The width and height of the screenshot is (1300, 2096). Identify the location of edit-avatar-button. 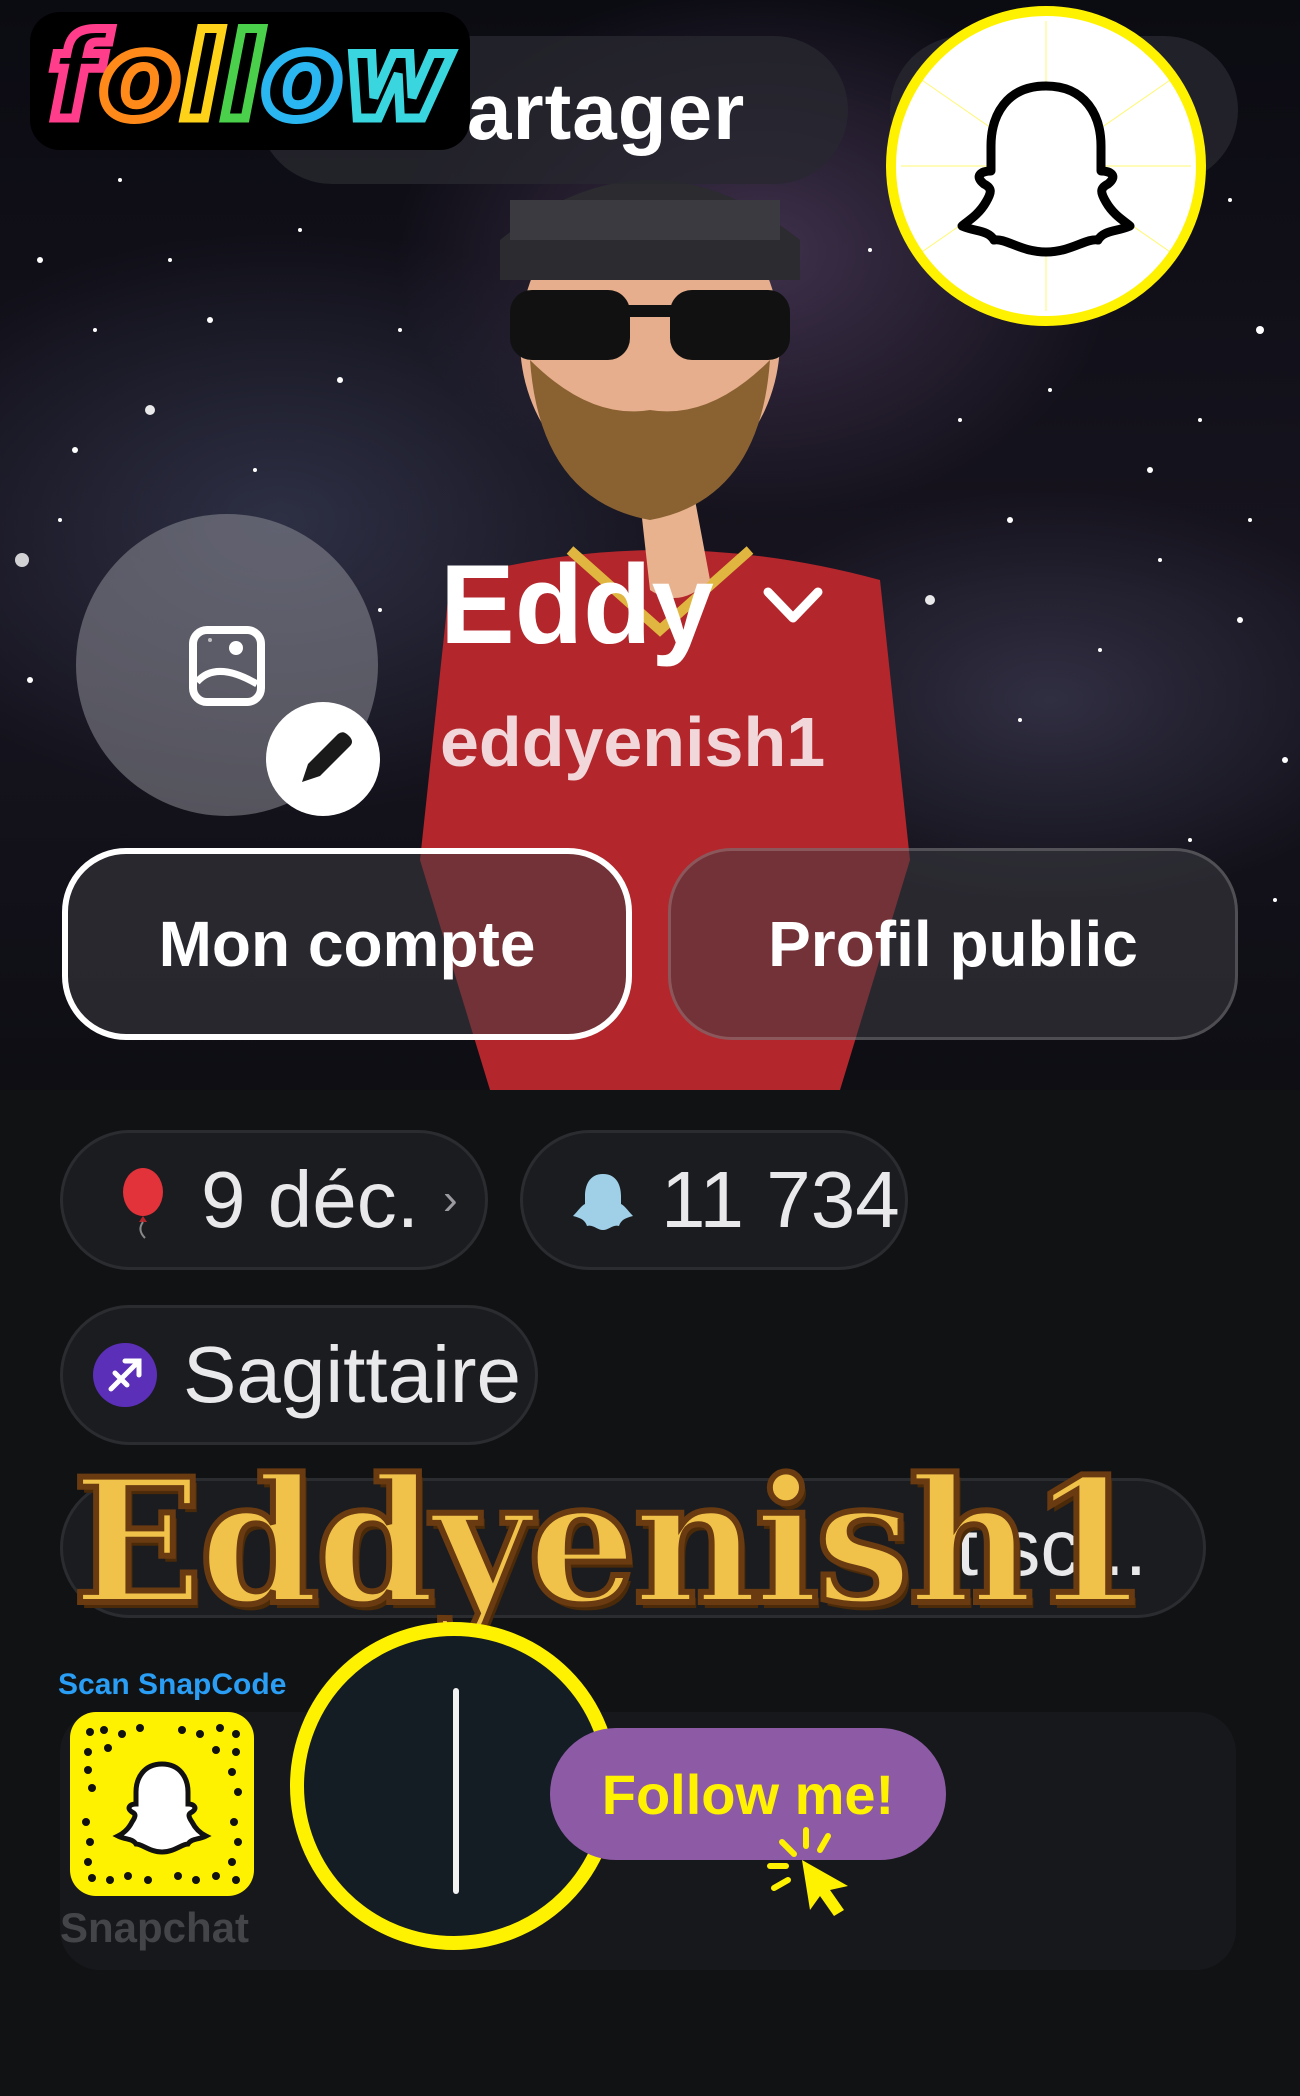
(323, 759).